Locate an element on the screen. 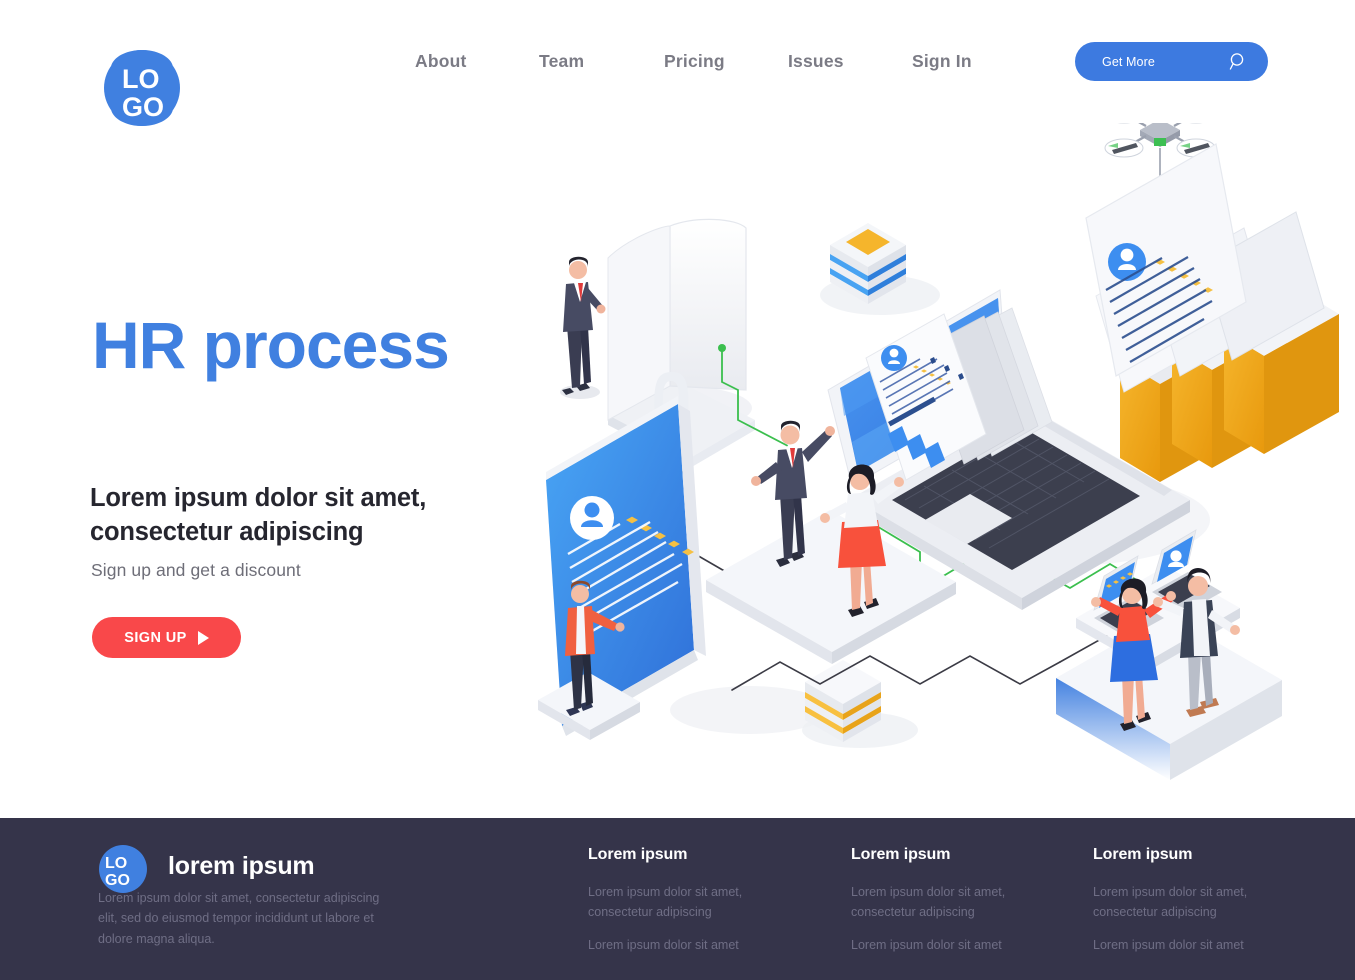 The image size is (1355, 980). page-title: HR process is located at coordinates (271, 345).